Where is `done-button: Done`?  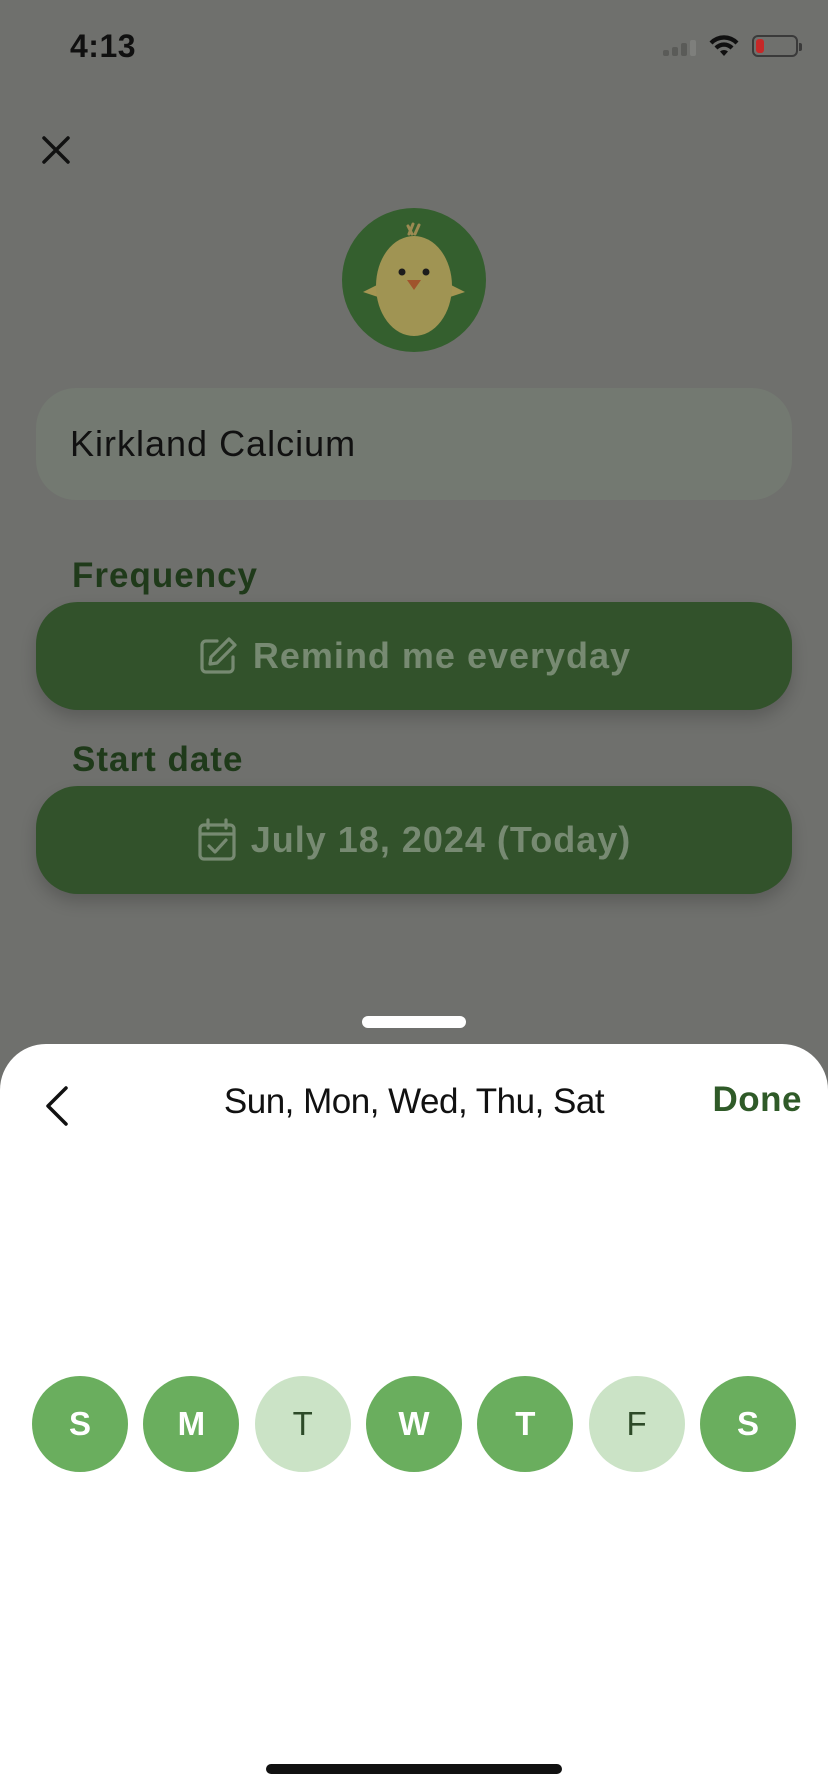
done-button: Done is located at coordinates (758, 1100).